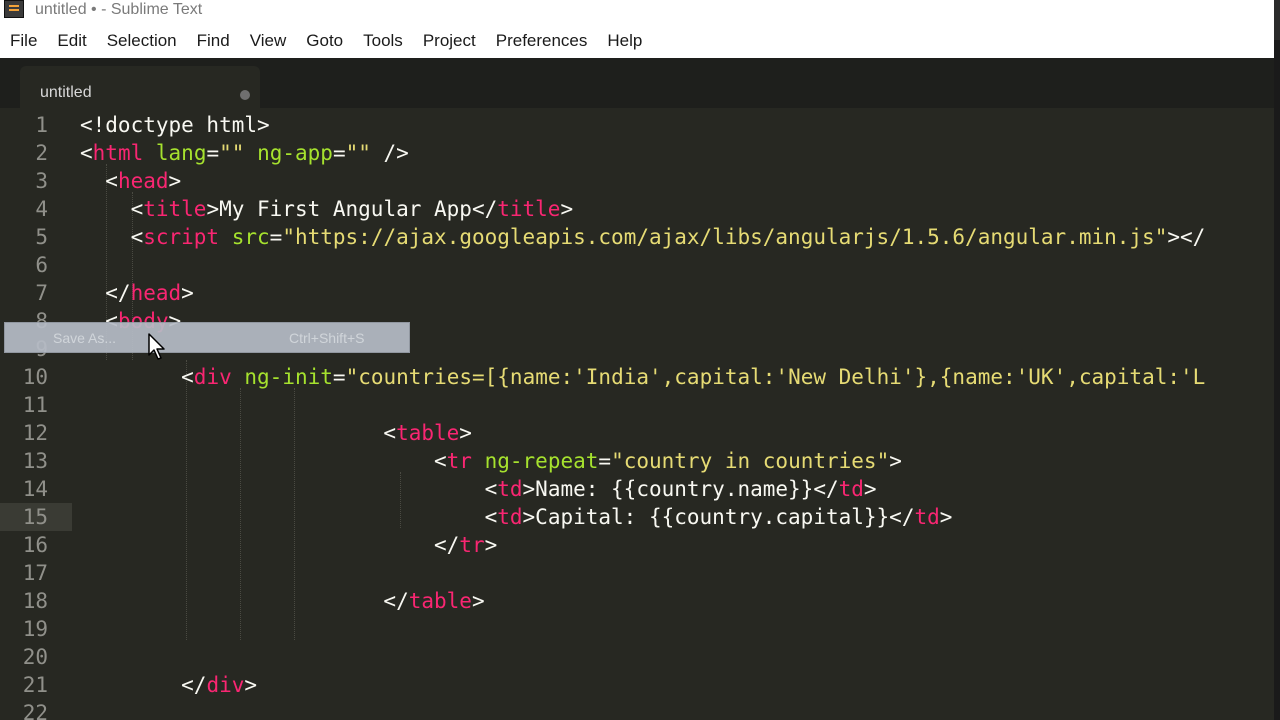 This screenshot has width=1280, height=720. I want to click on line-number: 1, so click(41, 125).